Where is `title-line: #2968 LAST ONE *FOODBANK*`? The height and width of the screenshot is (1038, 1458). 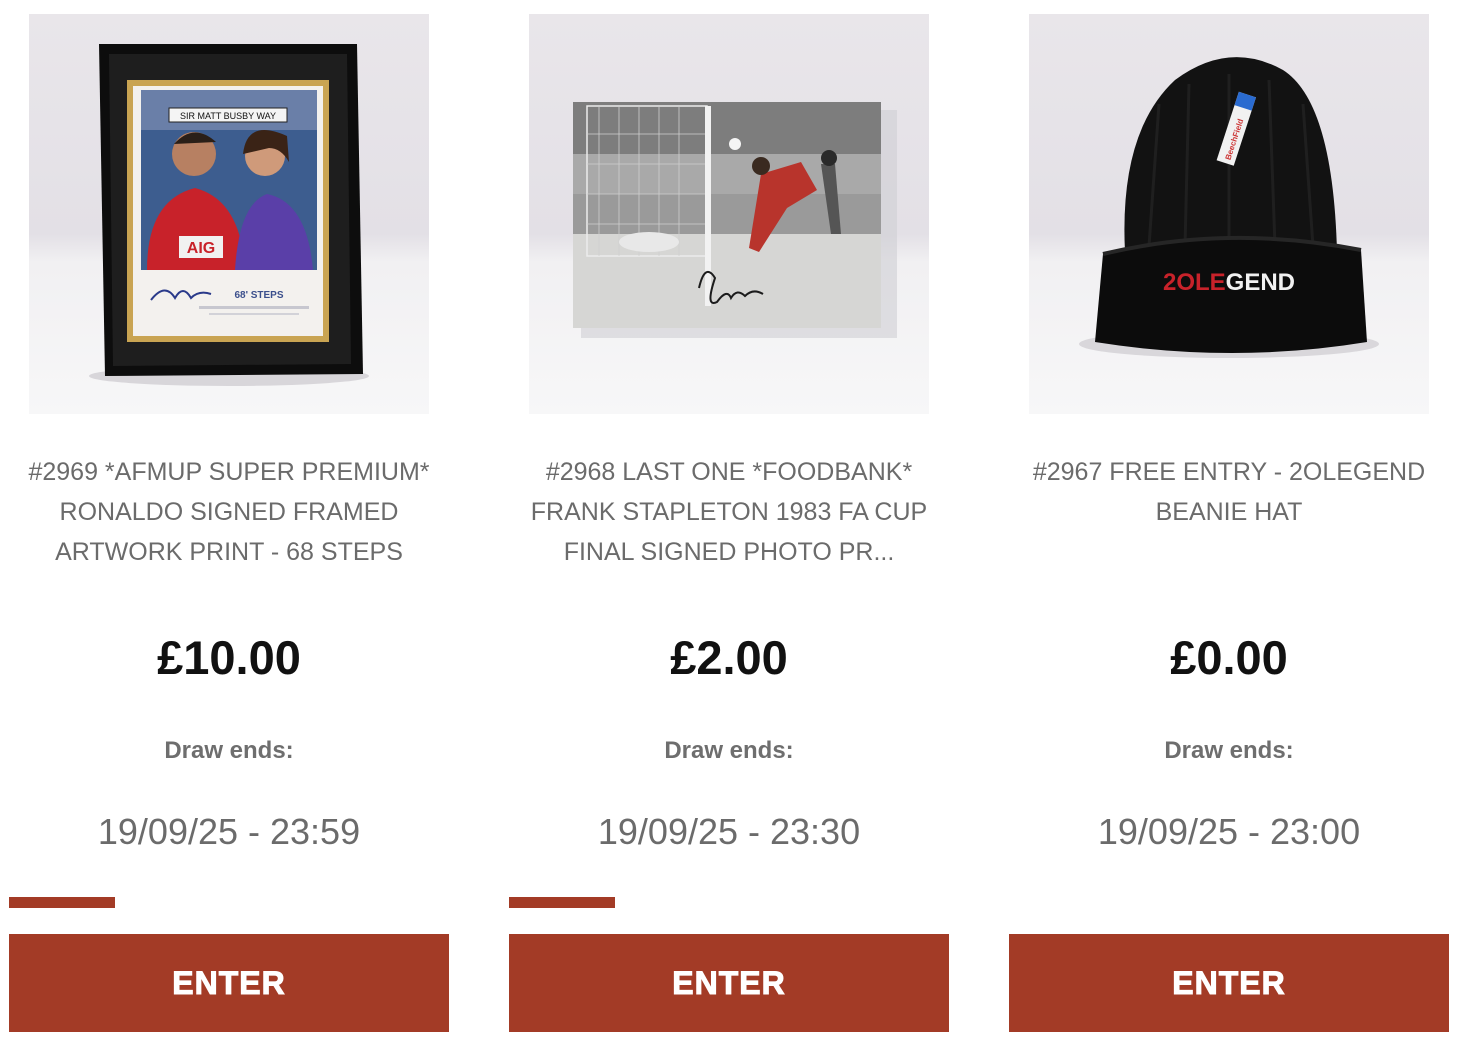
title-line: #2968 LAST ONE *FOODBANK* is located at coordinates (729, 472).